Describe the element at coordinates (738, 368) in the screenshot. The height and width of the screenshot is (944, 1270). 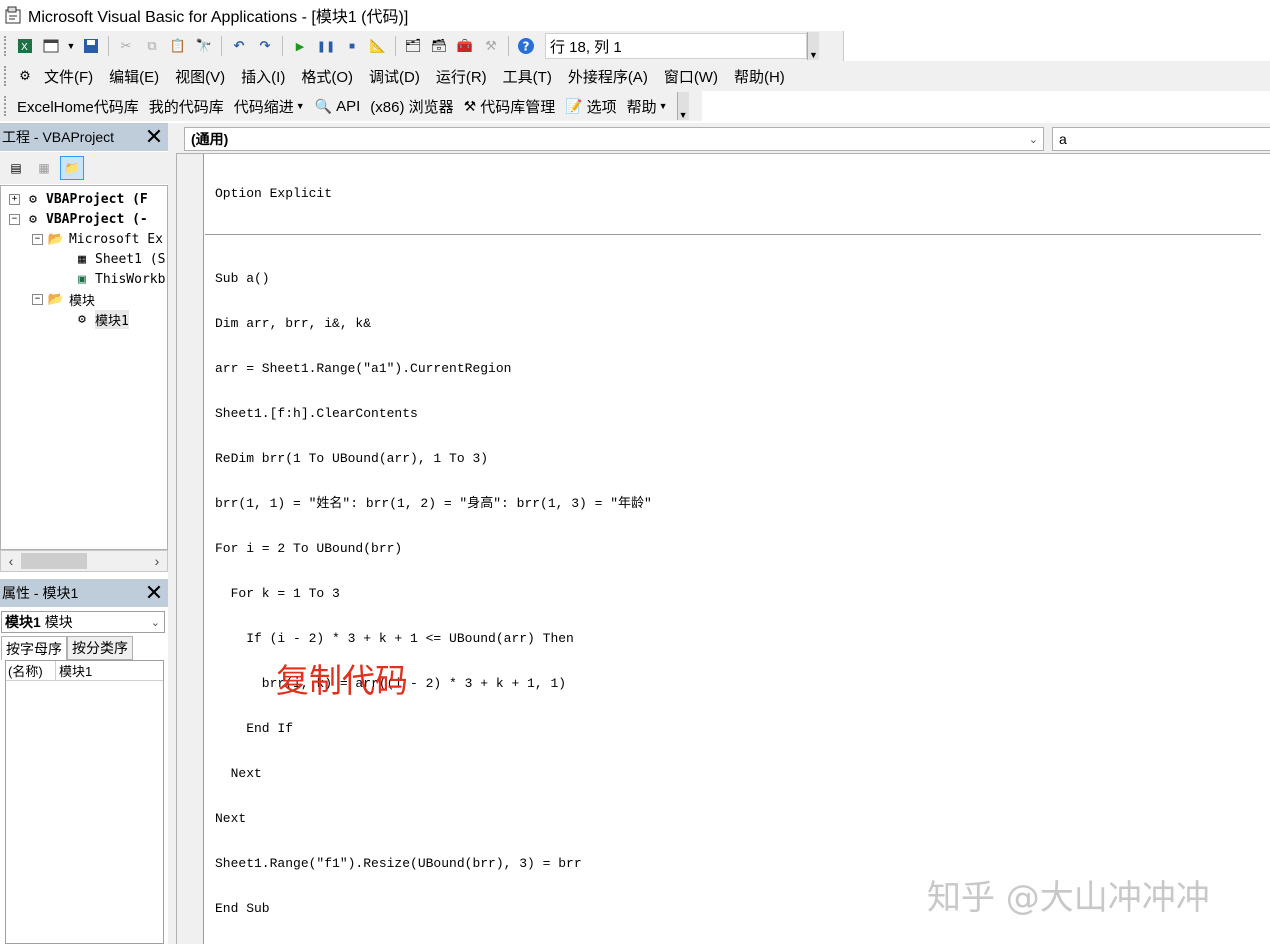
I see `code-line: arr = Sheet1.Range("a1").CurrentRegion` at that location.